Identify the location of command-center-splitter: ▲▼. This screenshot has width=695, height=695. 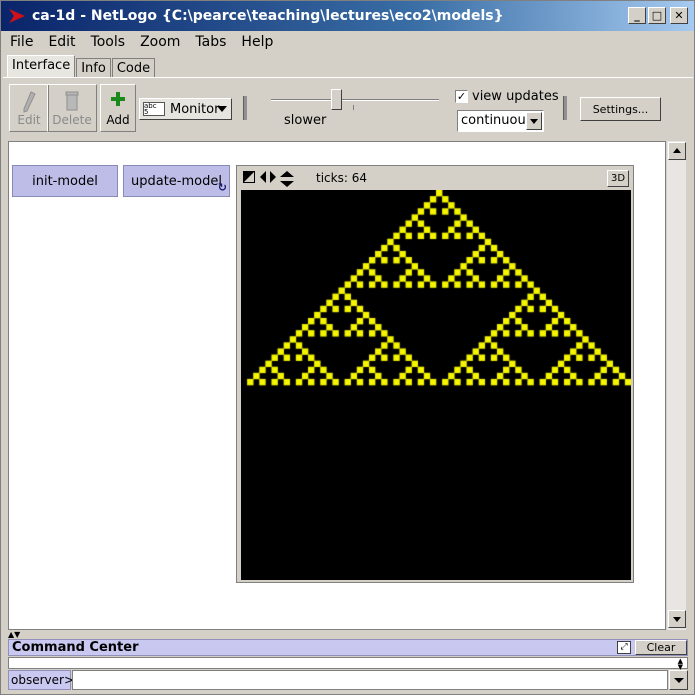
(348, 635).